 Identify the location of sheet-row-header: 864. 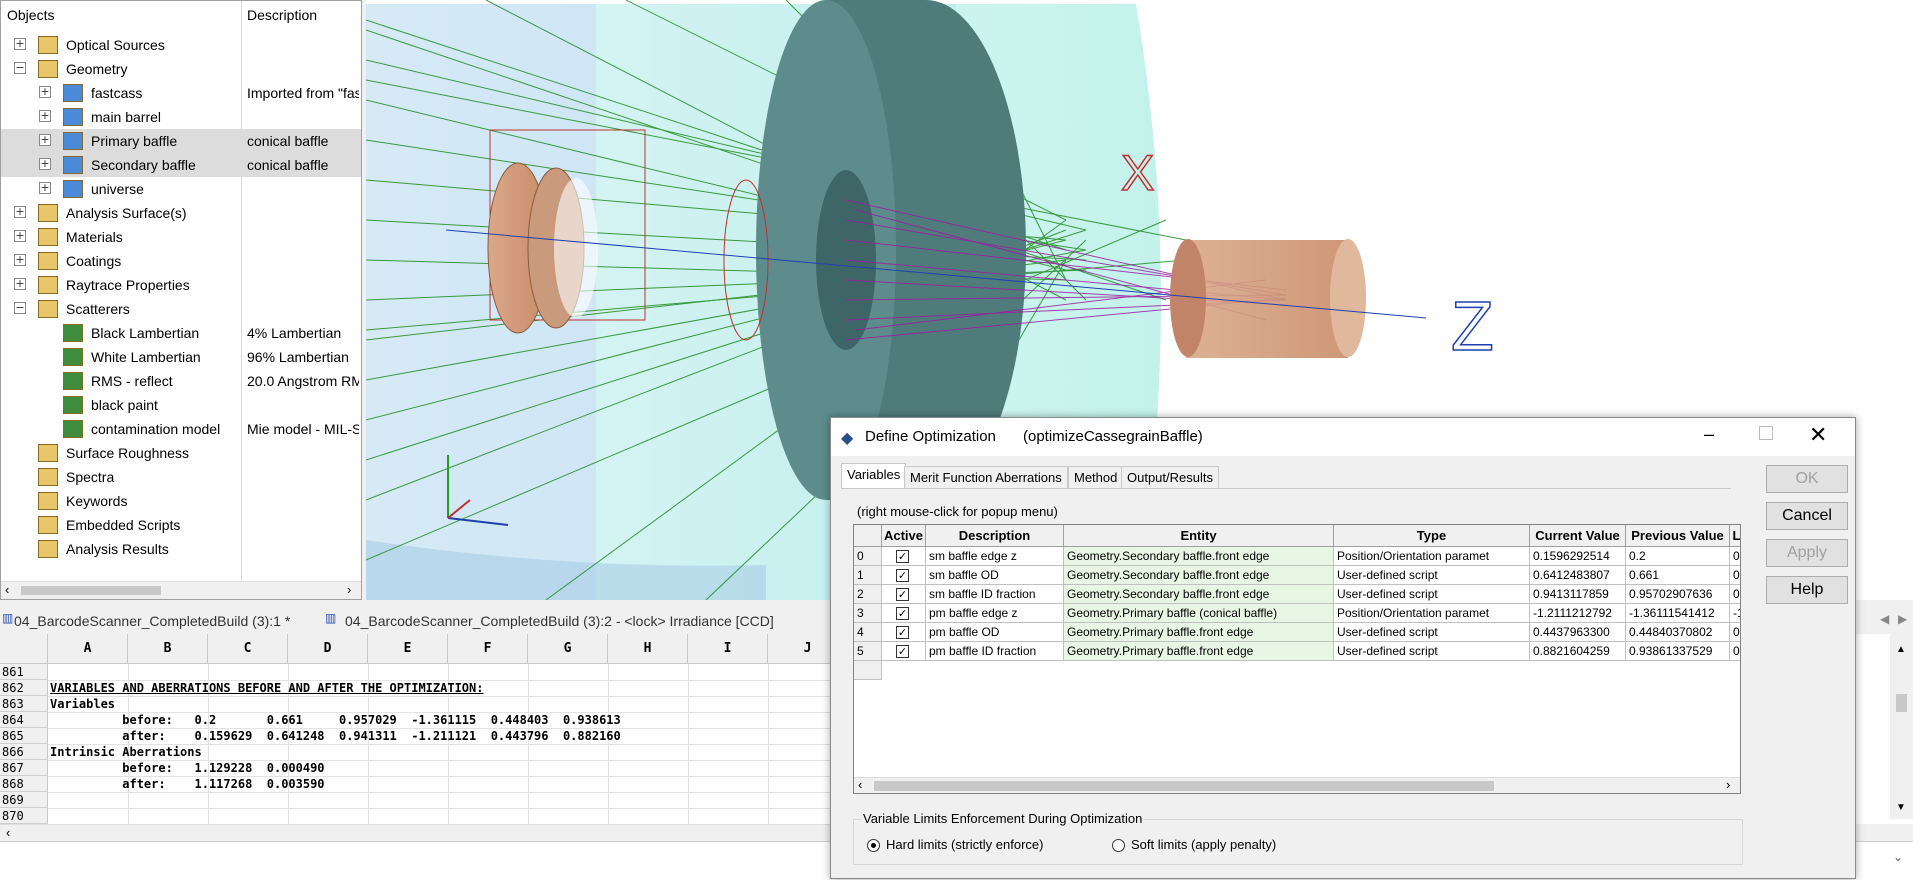
(24, 720).